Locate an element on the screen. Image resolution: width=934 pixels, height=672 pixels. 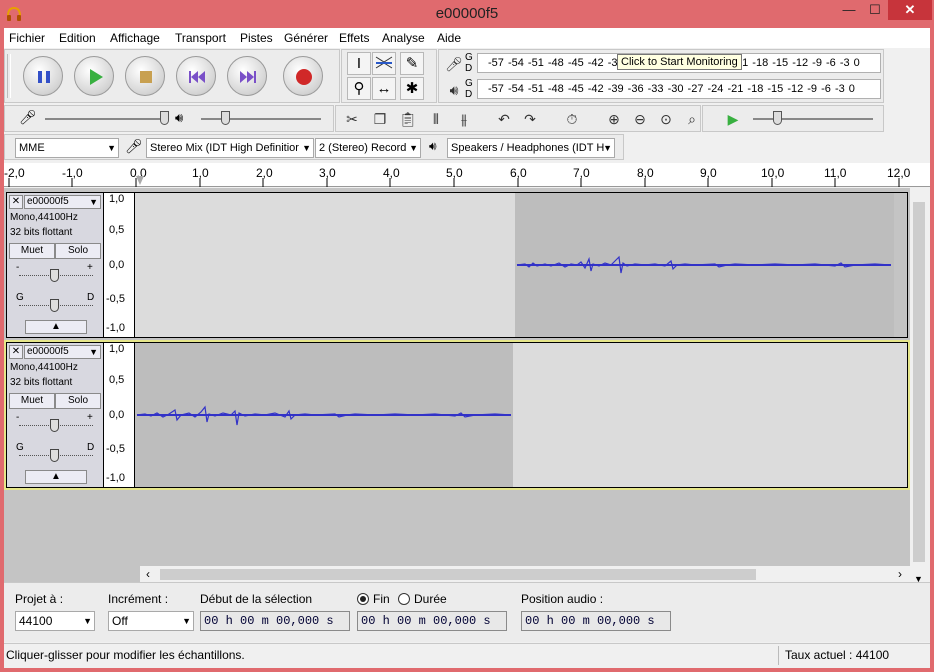
playhead-marker-icon is located at coordinates (140, 181).